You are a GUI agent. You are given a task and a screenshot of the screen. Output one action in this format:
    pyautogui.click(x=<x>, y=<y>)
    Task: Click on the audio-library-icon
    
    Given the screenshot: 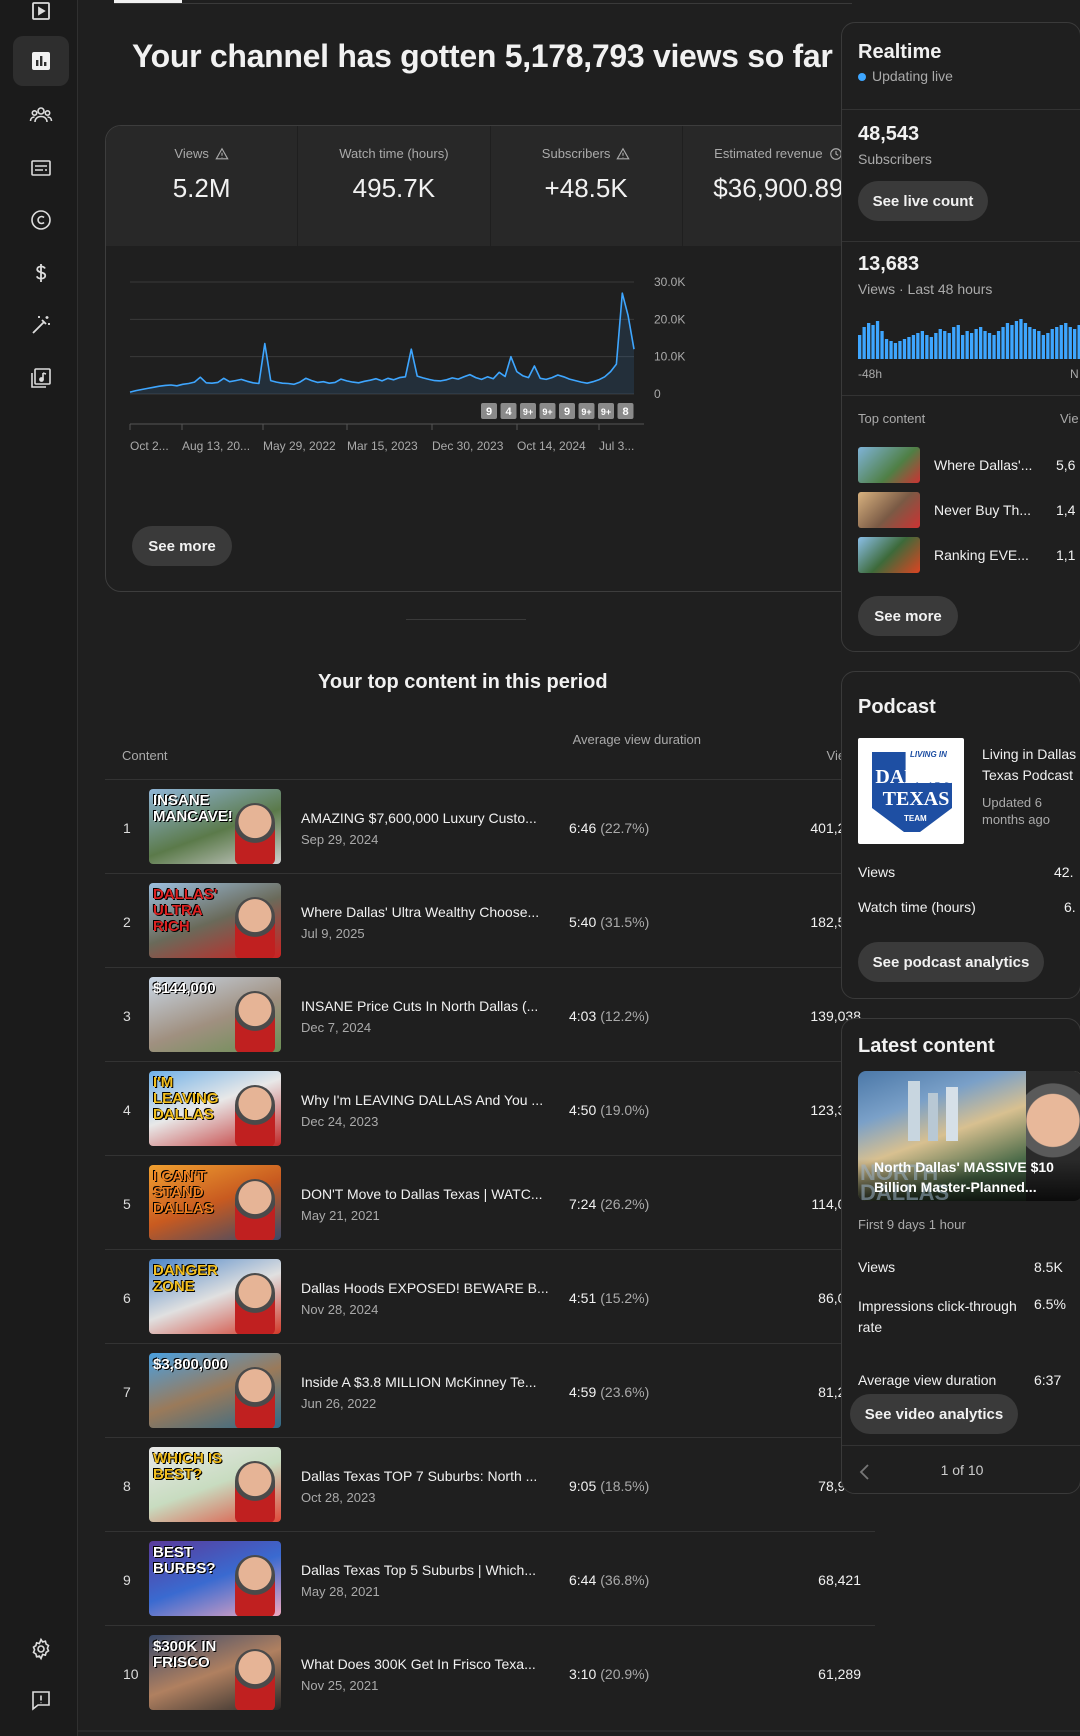 What is the action you would take?
    pyautogui.click(x=41, y=378)
    